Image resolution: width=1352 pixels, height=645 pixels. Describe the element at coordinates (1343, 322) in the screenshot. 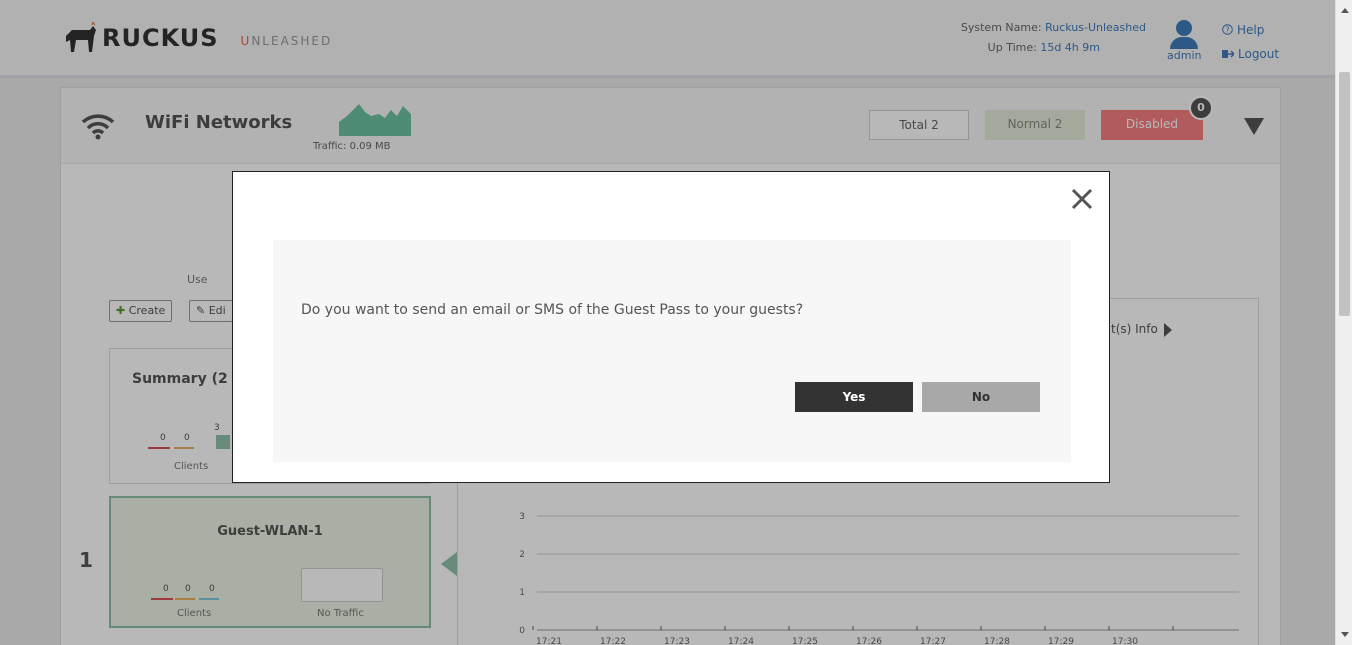

I see `scrollbar` at that location.